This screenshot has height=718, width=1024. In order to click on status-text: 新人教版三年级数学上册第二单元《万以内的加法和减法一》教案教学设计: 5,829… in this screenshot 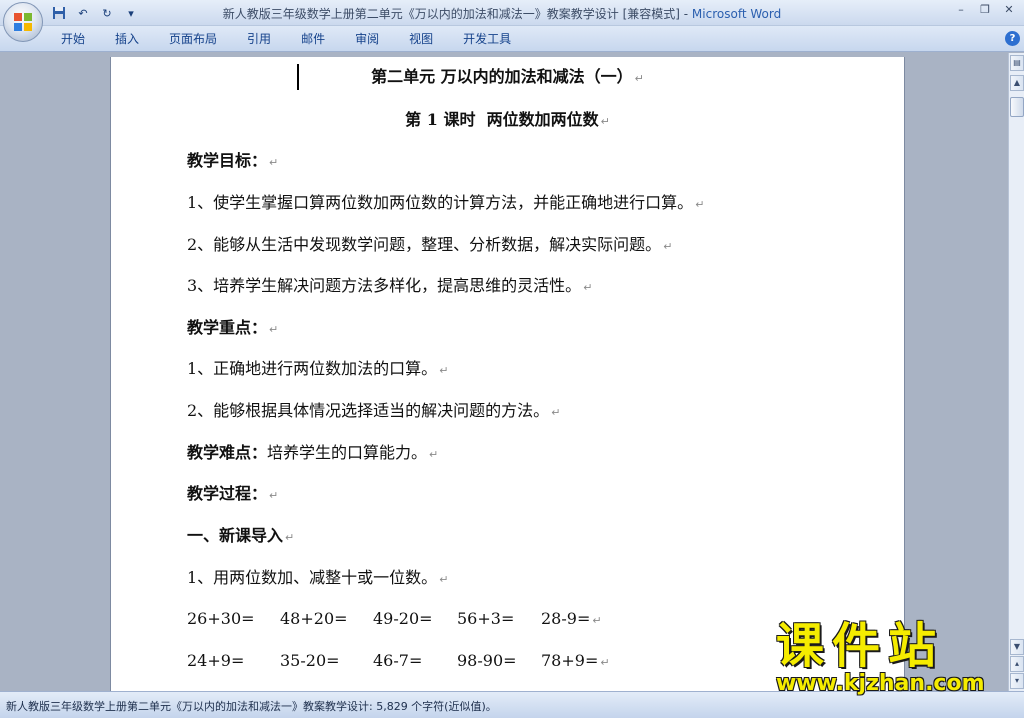, I will do `click(251, 706)`.